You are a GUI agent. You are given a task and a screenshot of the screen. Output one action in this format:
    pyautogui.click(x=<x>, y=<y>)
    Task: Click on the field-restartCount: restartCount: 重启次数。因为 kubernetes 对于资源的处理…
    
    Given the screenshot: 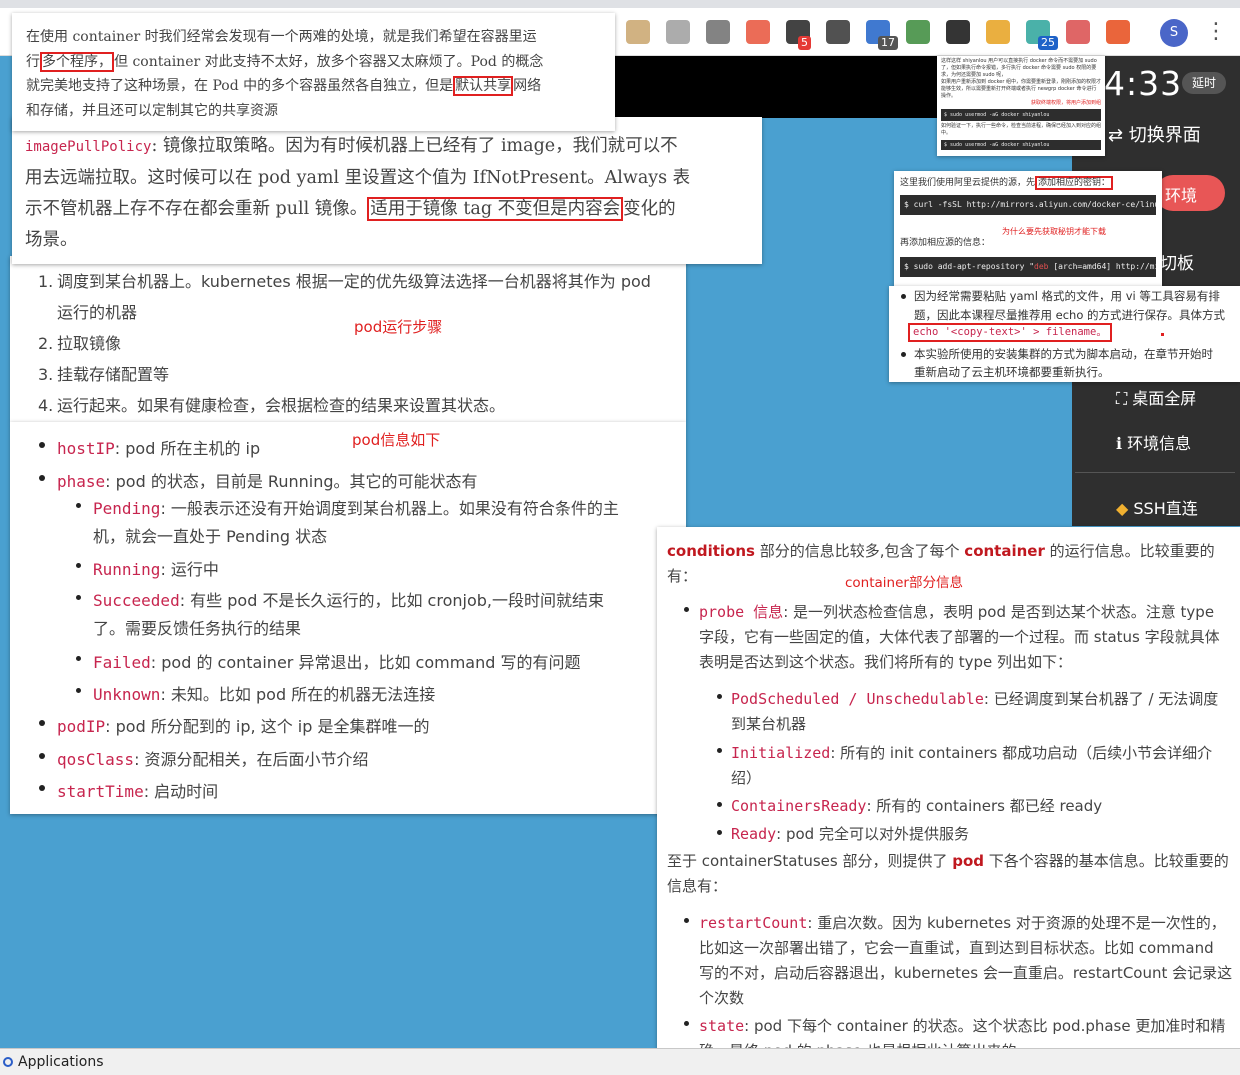 What is the action you would take?
    pyautogui.click(x=966, y=960)
    